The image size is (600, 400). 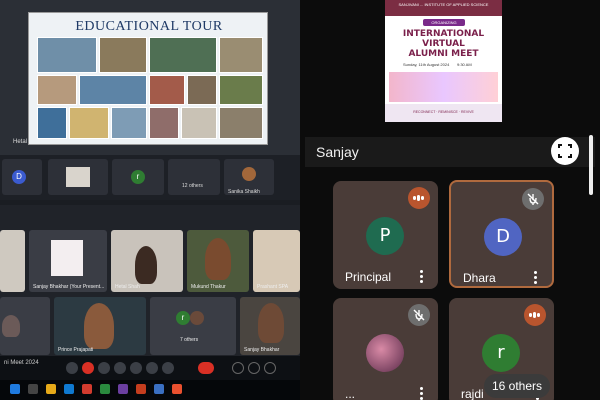 I want to click on presenter-label: Hetal, so click(x=20, y=142).